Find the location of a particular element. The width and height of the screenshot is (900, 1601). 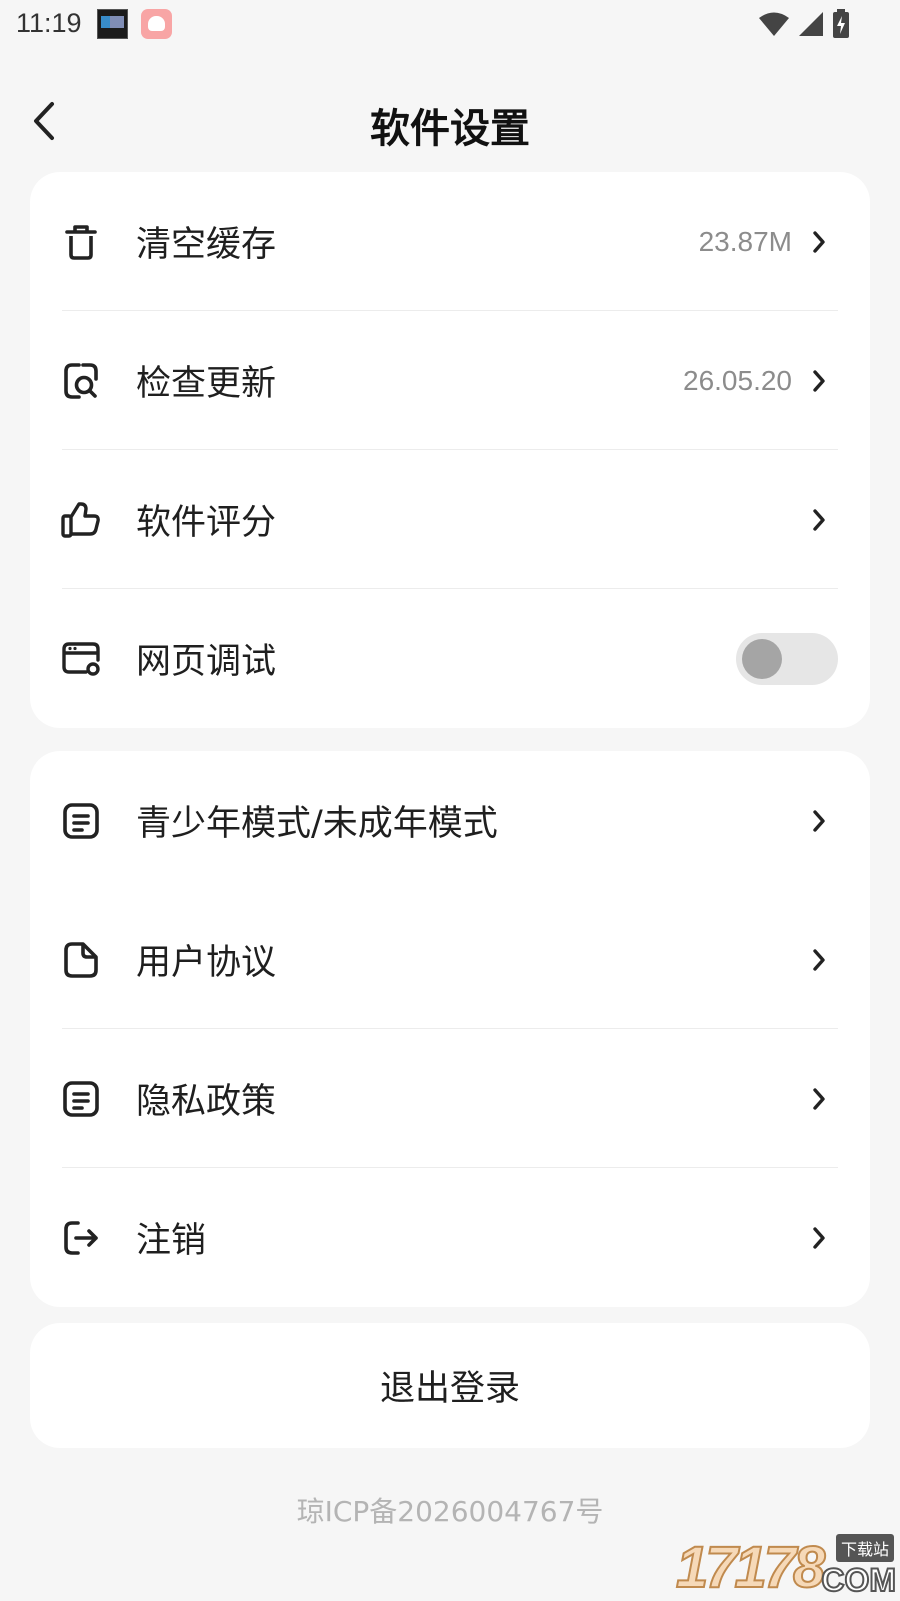

rice-app-icon is located at coordinates (156, 24).